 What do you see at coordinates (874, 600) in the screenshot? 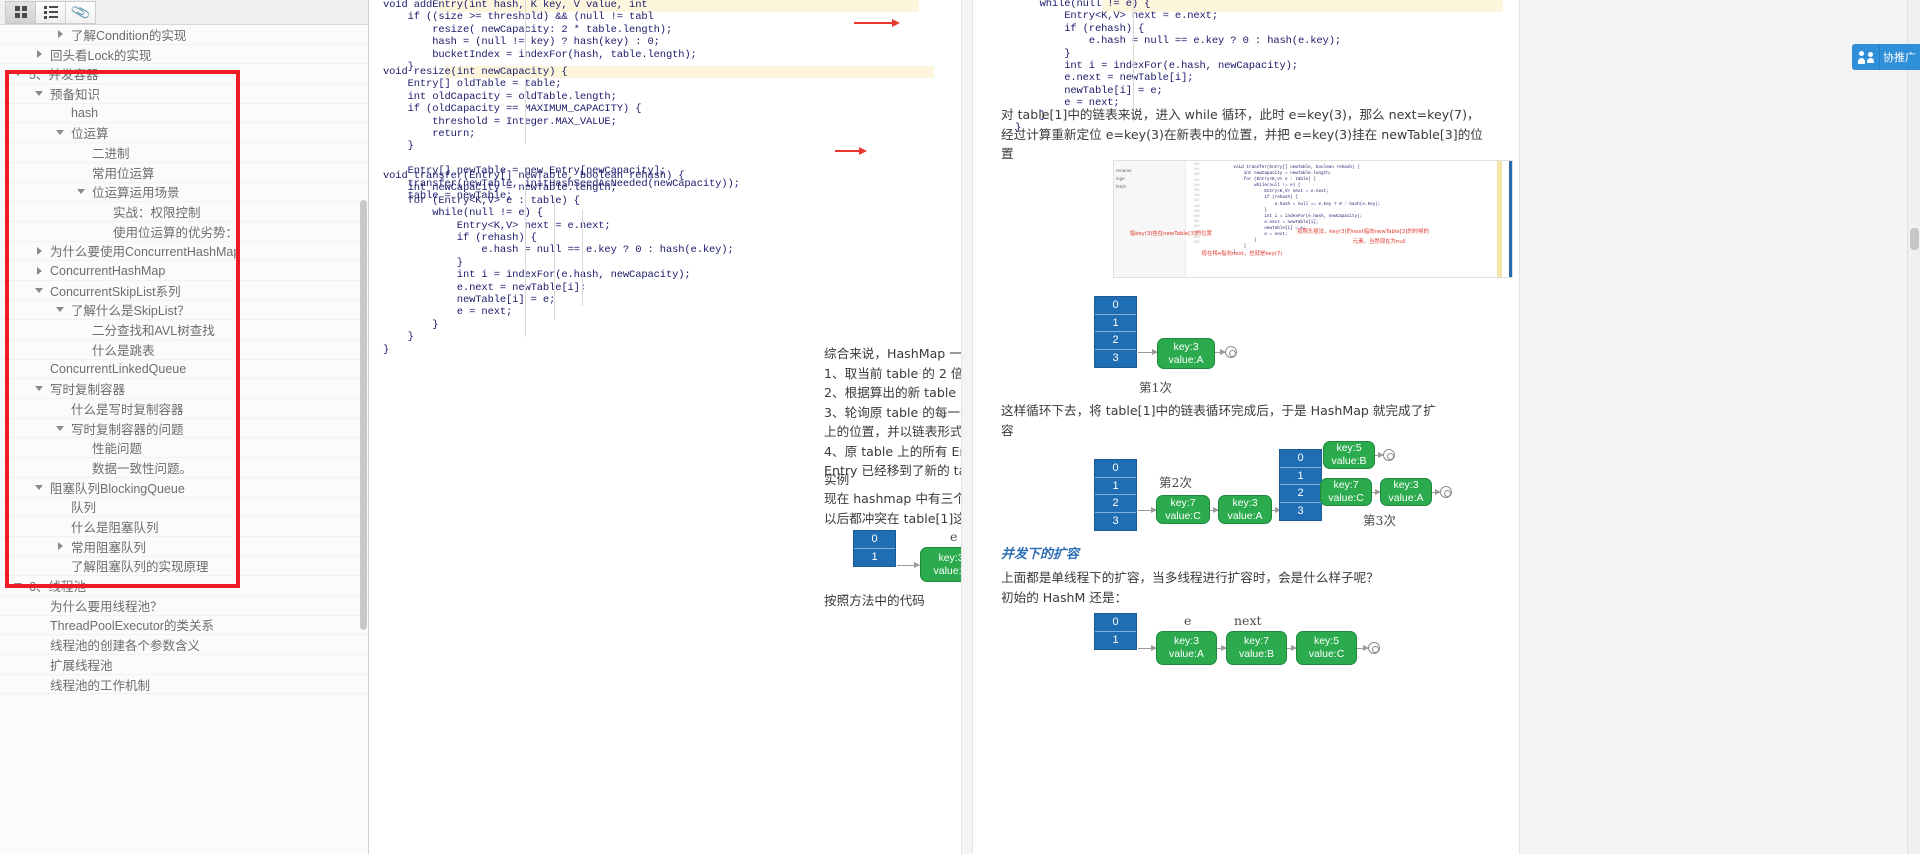
I see `footer-note: 按照方法中的代码` at bounding box center [874, 600].